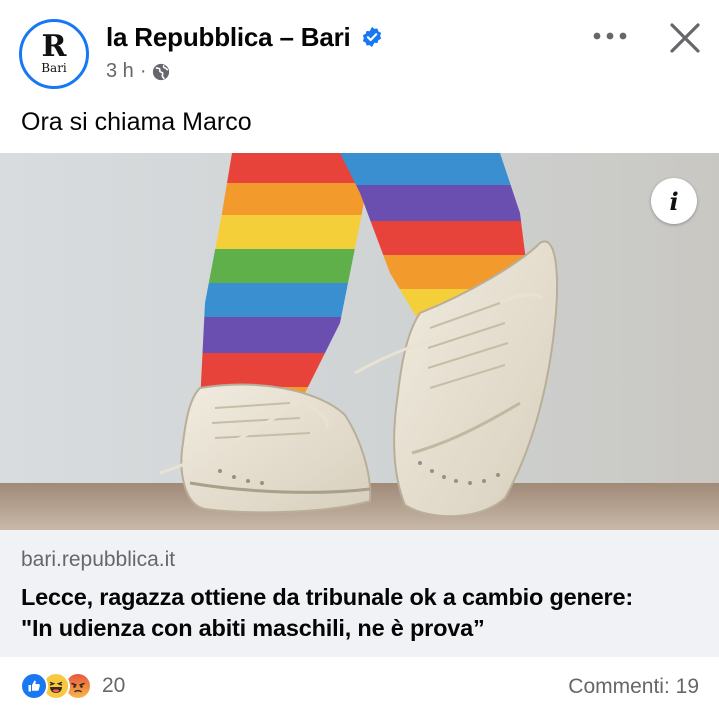 Image resolution: width=719 pixels, height=713 pixels. Describe the element at coordinates (372, 37) in the screenshot. I see `verified-icon` at that location.